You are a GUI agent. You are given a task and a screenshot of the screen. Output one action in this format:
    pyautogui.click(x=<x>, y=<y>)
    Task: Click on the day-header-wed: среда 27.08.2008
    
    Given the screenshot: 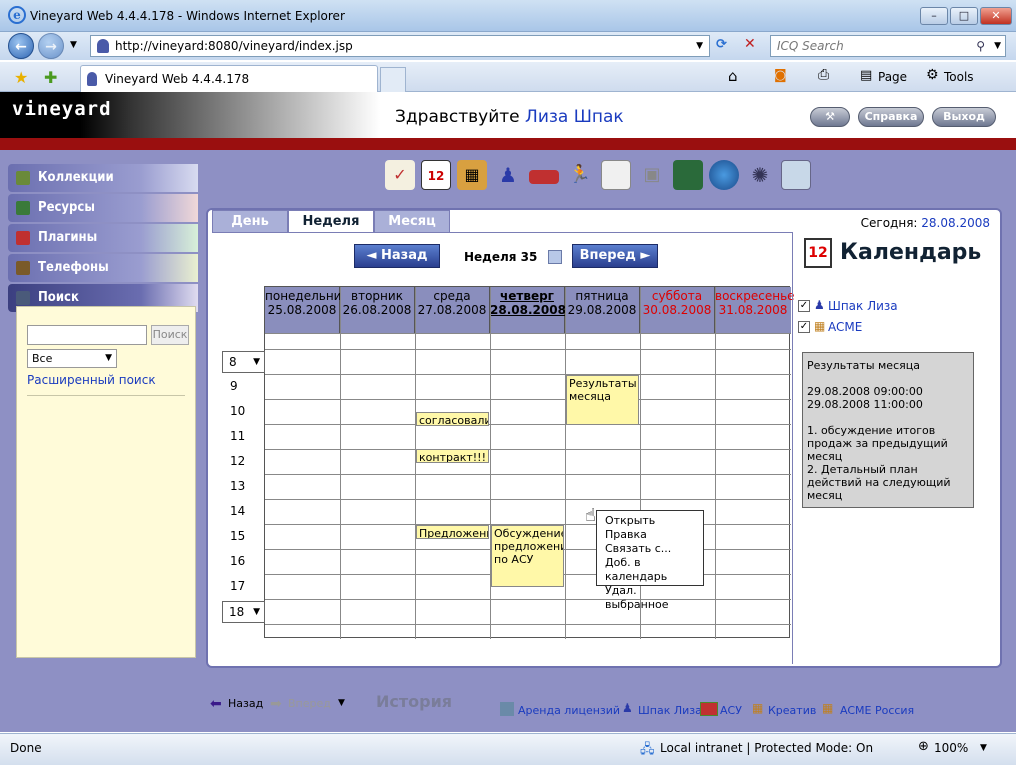 What is the action you would take?
    pyautogui.click(x=452, y=310)
    